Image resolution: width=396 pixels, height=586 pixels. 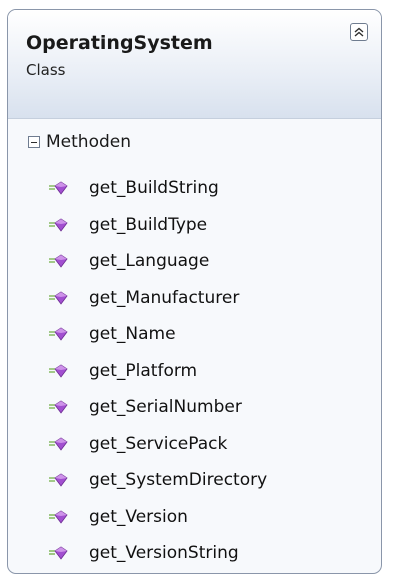 I want to click on method-item: get_Name, so click(x=194, y=334).